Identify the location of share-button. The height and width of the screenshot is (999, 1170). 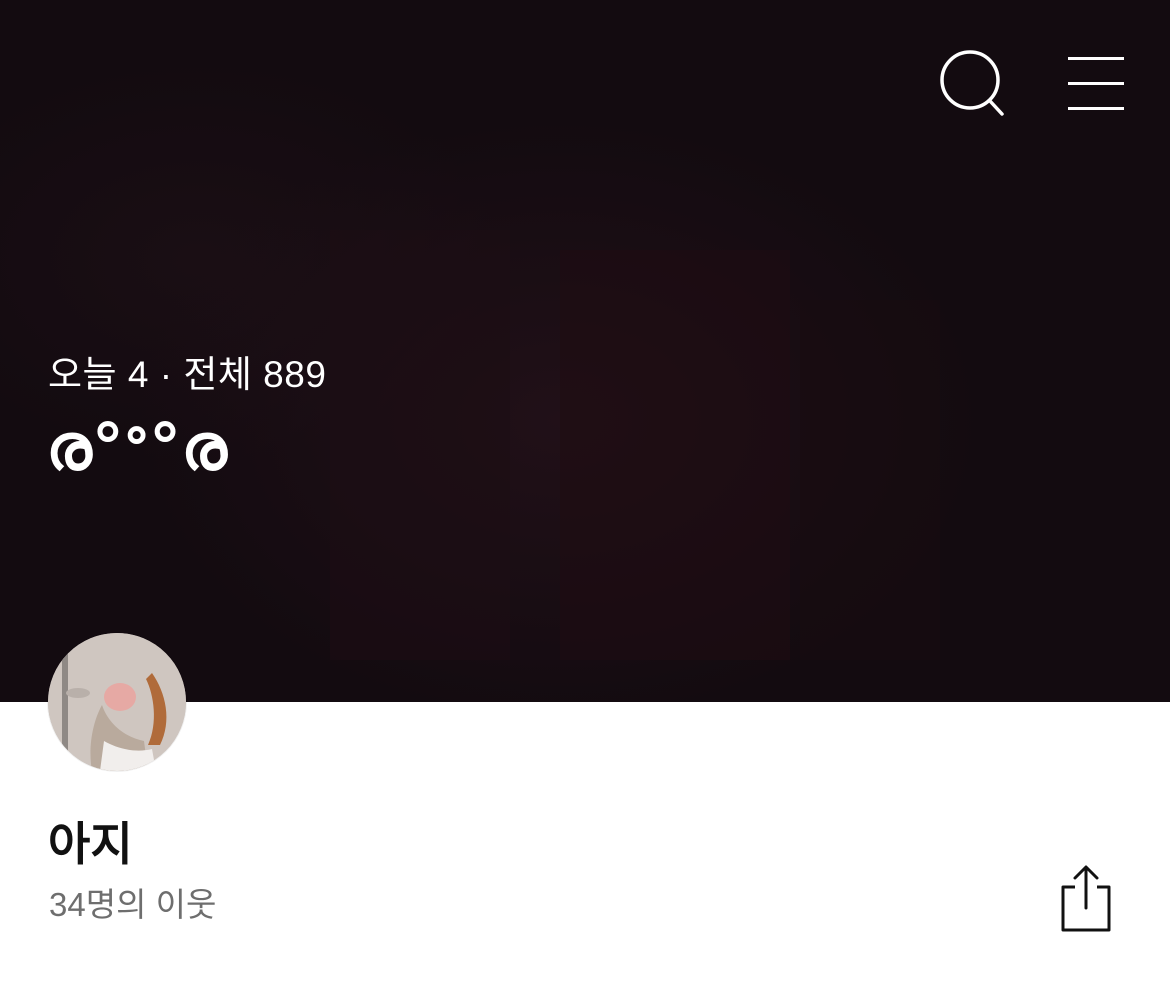
(1086, 899).